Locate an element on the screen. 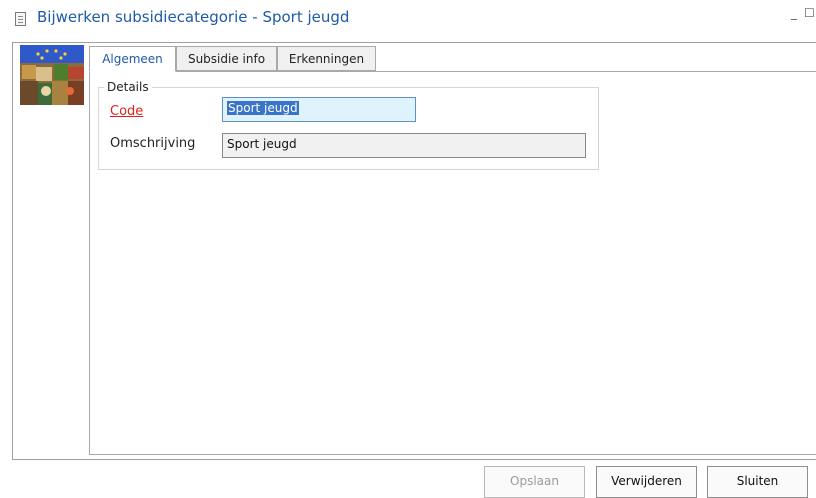 This screenshot has height=498, width=816. code-input: Sport jeugd is located at coordinates (319, 109).